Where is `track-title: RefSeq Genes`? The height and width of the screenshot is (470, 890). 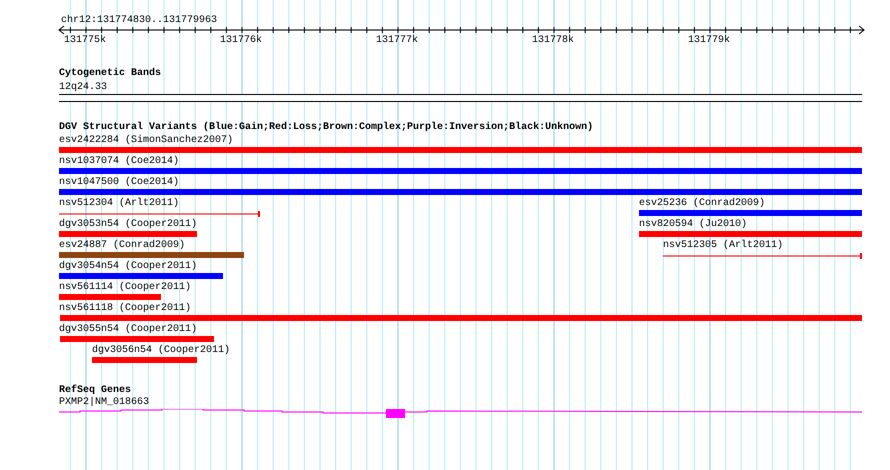 track-title: RefSeq Genes is located at coordinates (95, 390).